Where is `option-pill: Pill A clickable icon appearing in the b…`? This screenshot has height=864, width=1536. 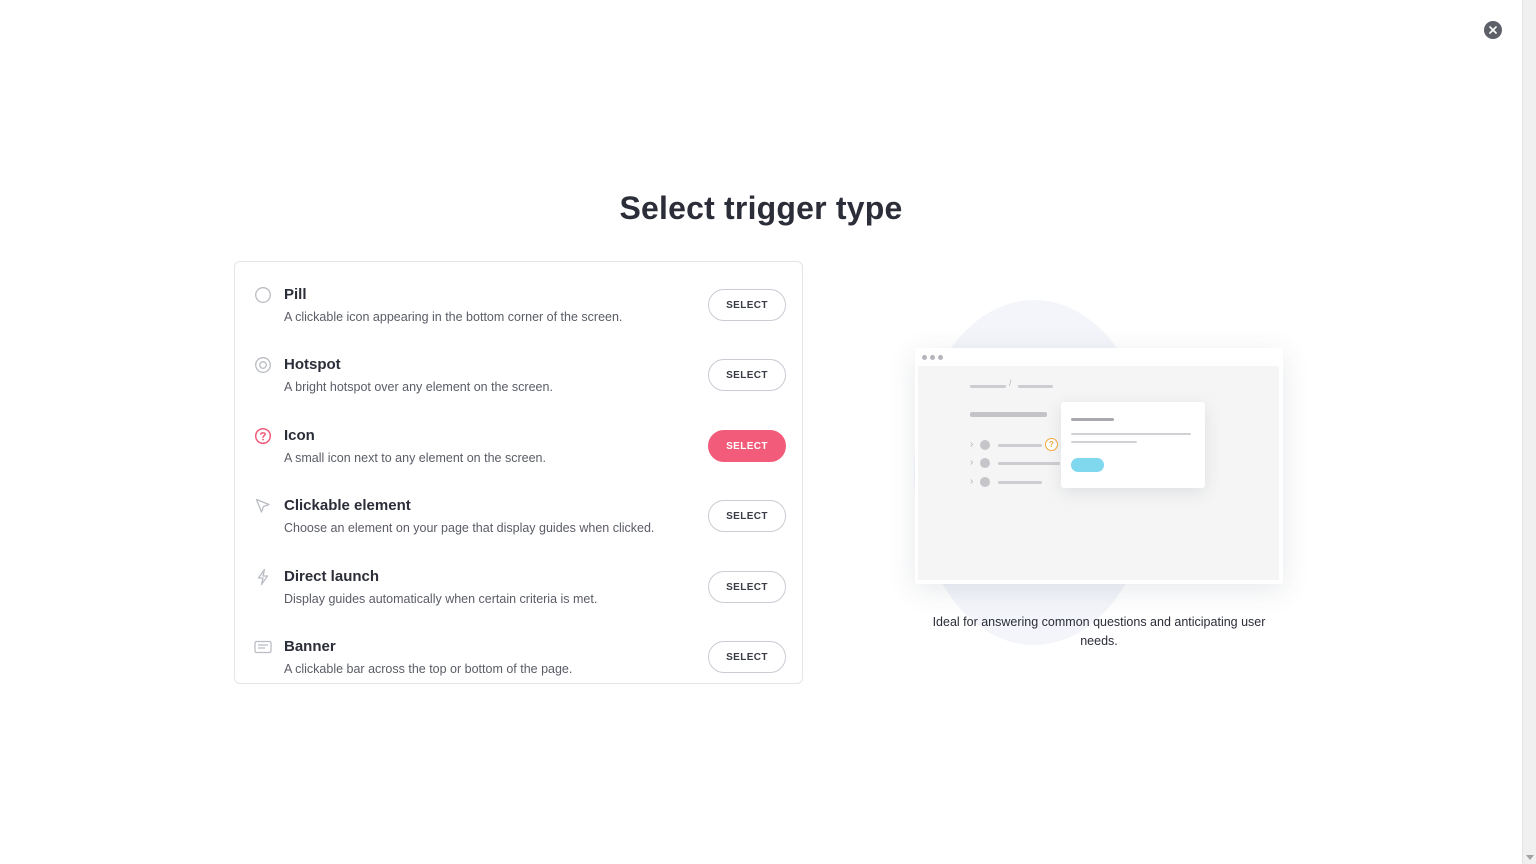 option-pill: Pill A clickable icon appearing in the b… is located at coordinates (519, 305).